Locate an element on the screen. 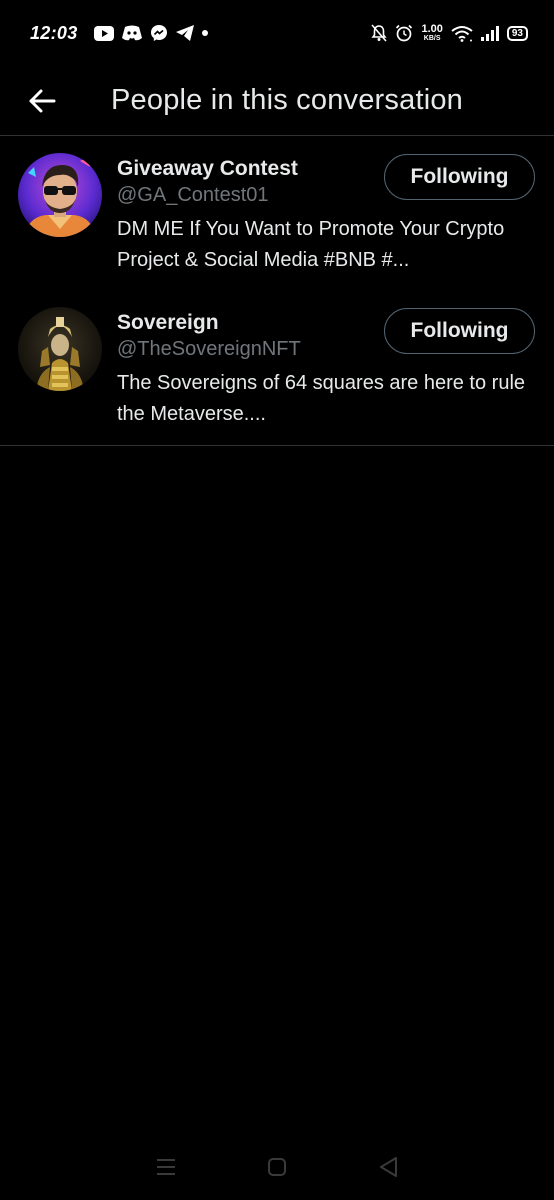 Image resolution: width=554 pixels, height=1200 pixels. net-speed: 1.00 KB/S is located at coordinates (432, 33).